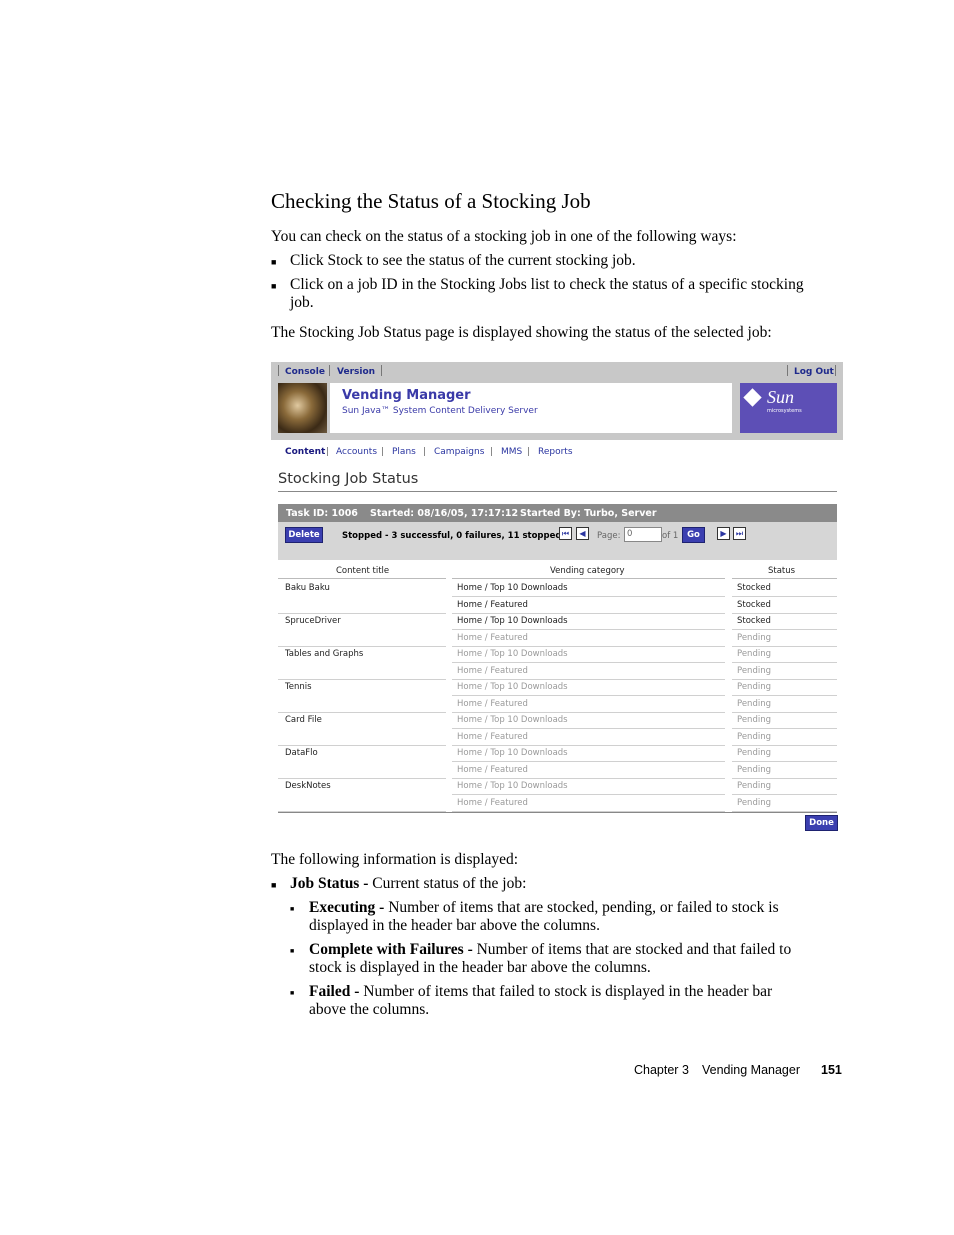  What do you see at coordinates (784, 411) in the screenshot?
I see `sun-logo-subtext: microsystems` at bounding box center [784, 411].